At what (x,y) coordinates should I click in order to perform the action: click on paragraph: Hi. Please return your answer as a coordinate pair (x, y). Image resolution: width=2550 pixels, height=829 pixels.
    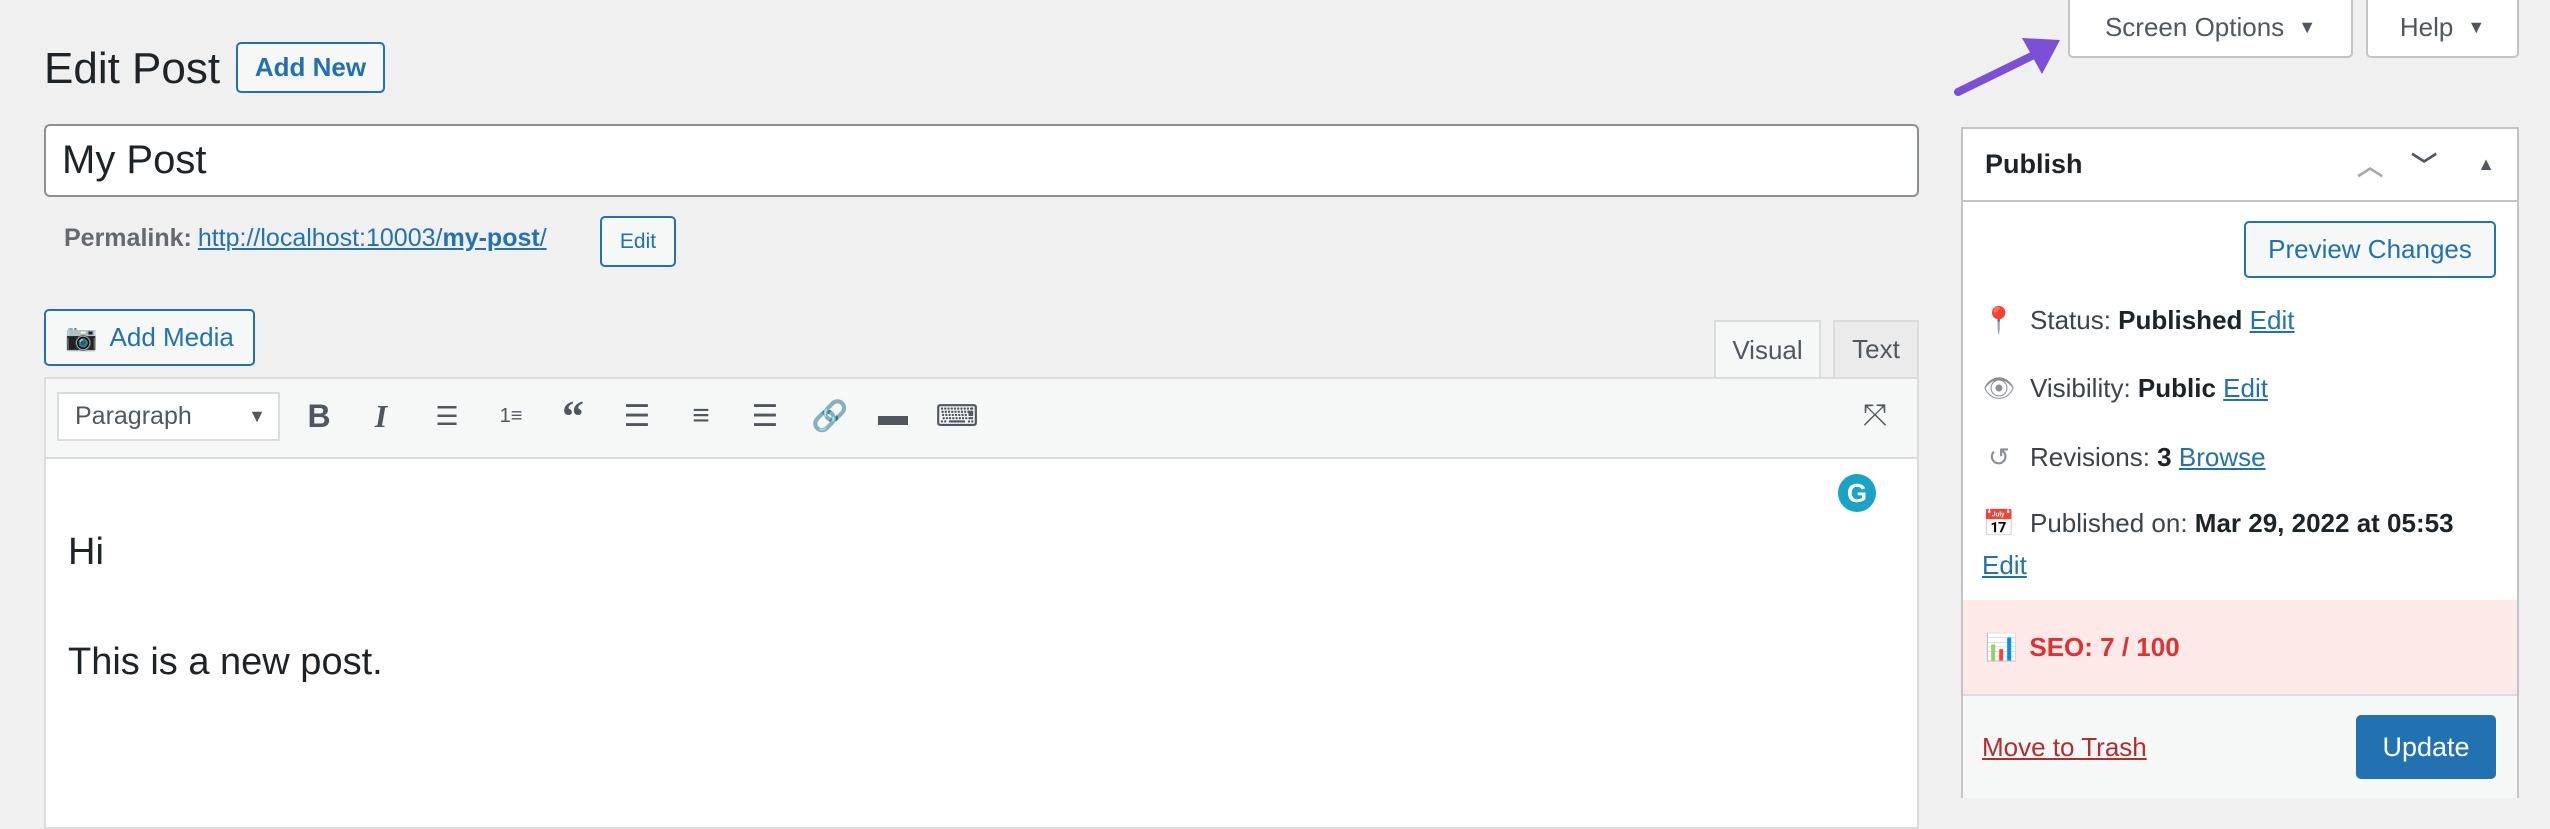
    Looking at the image, I should click on (86, 552).